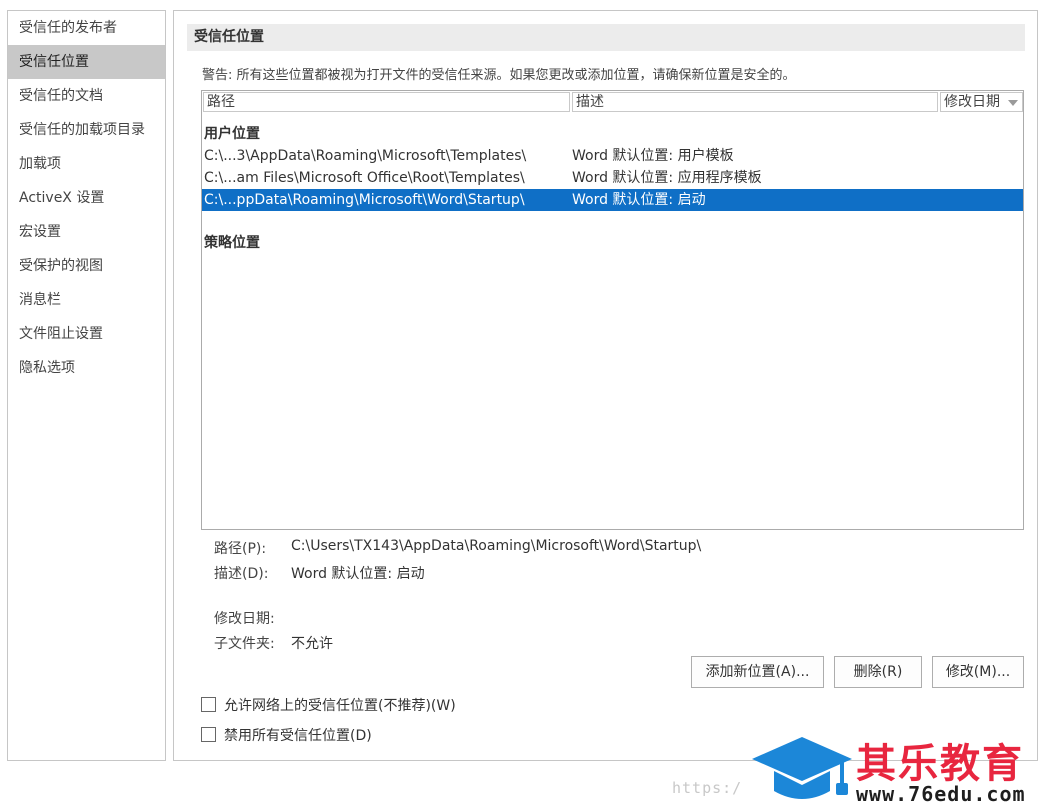 Image resolution: width=1045 pixels, height=809 pixels. I want to click on detail-description-label: 描述(D):, so click(241, 574).